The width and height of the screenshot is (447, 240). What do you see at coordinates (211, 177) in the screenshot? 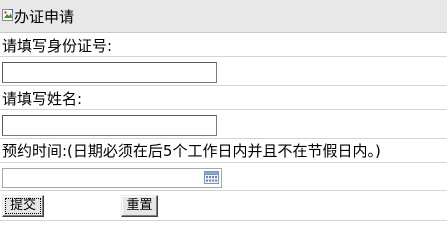
I see `calendar-icon` at bounding box center [211, 177].